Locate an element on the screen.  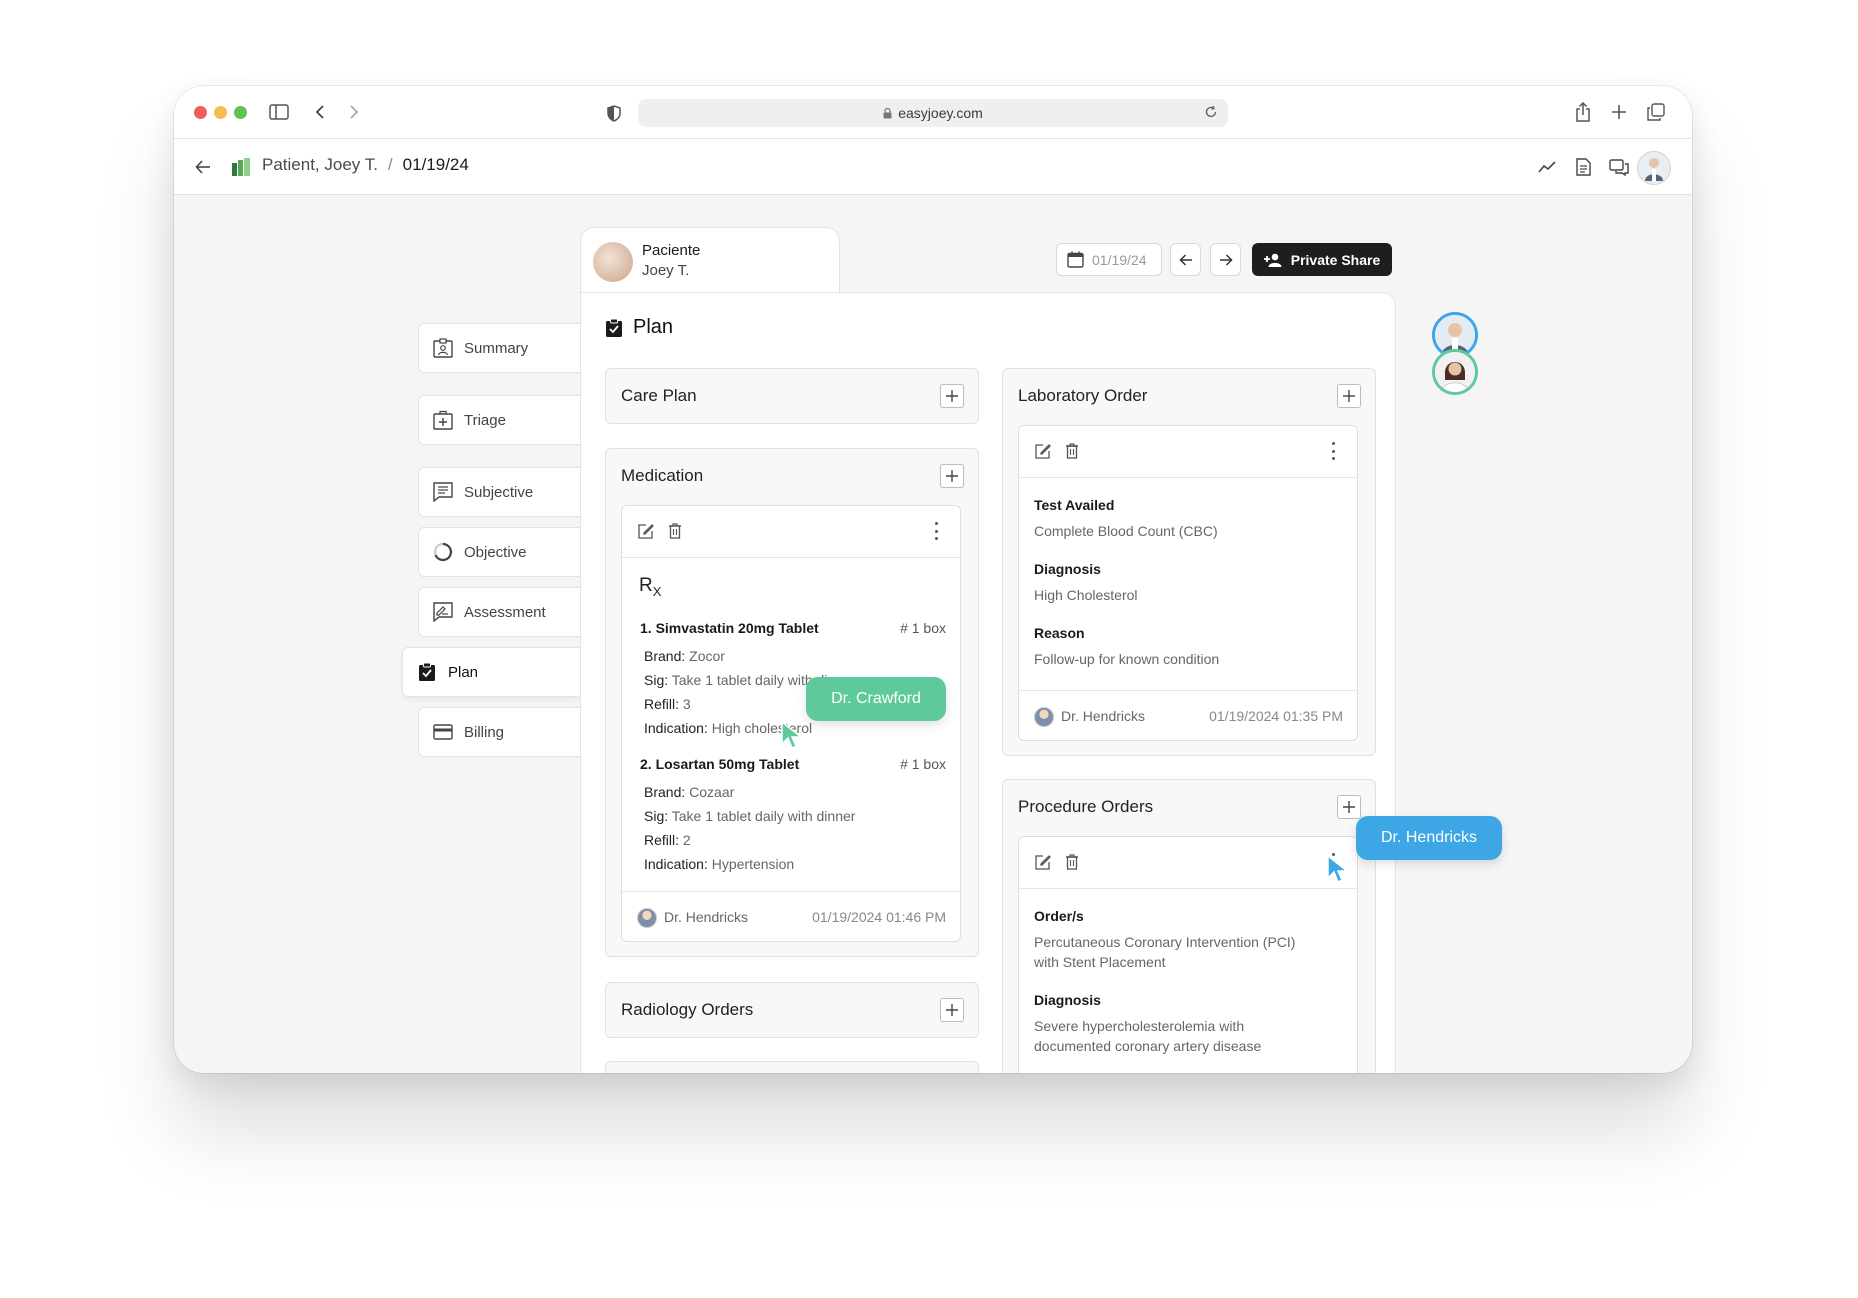
med-1-refill: Refill: 3 is located at coordinates (667, 704).